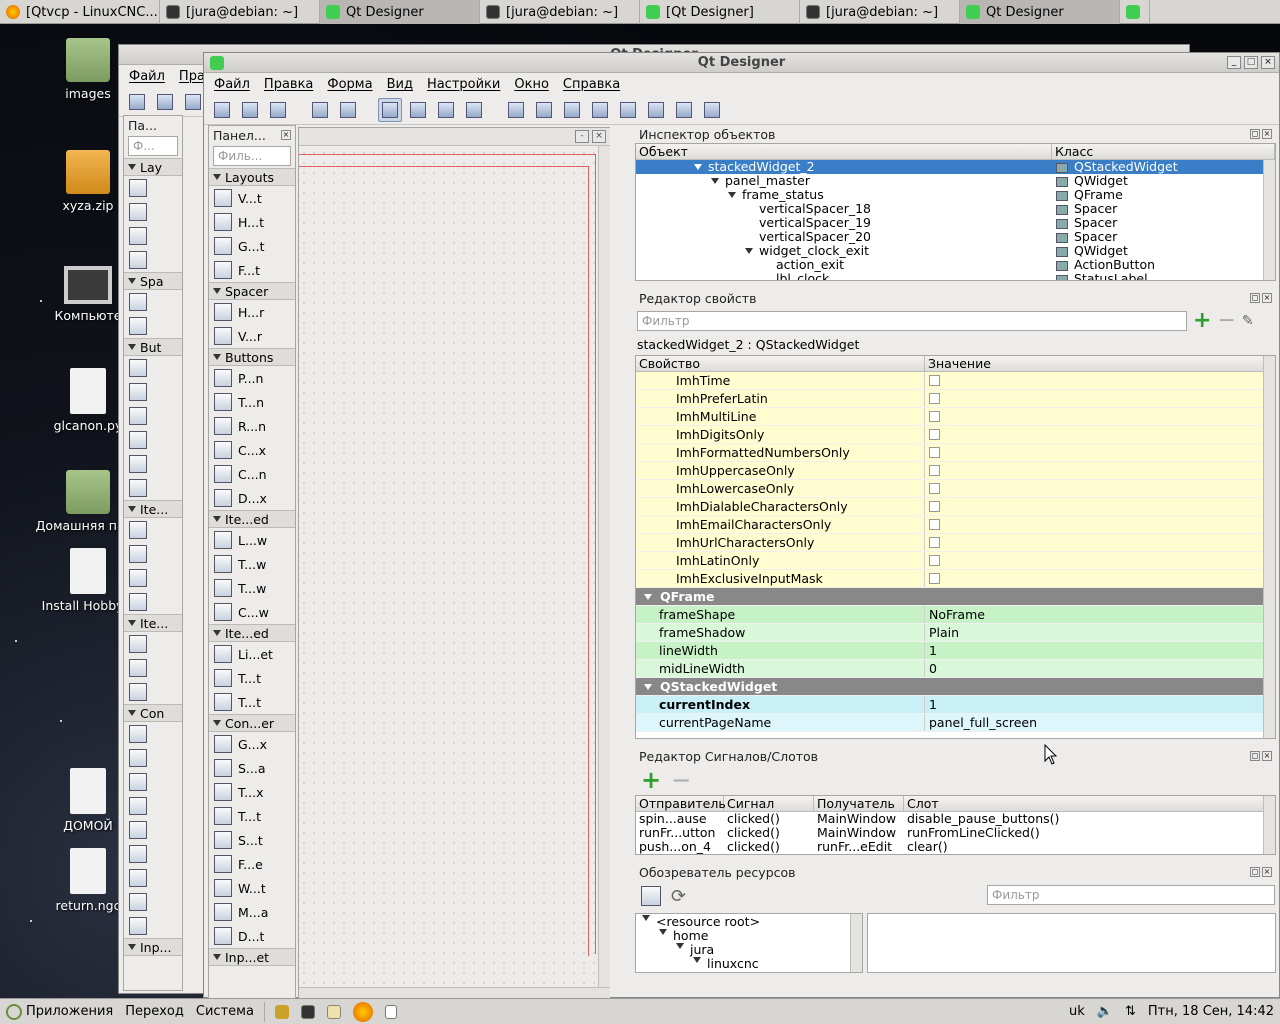 The image size is (1280, 1024). What do you see at coordinates (446, 110) in the screenshot?
I see `edit-buddies-button` at bounding box center [446, 110].